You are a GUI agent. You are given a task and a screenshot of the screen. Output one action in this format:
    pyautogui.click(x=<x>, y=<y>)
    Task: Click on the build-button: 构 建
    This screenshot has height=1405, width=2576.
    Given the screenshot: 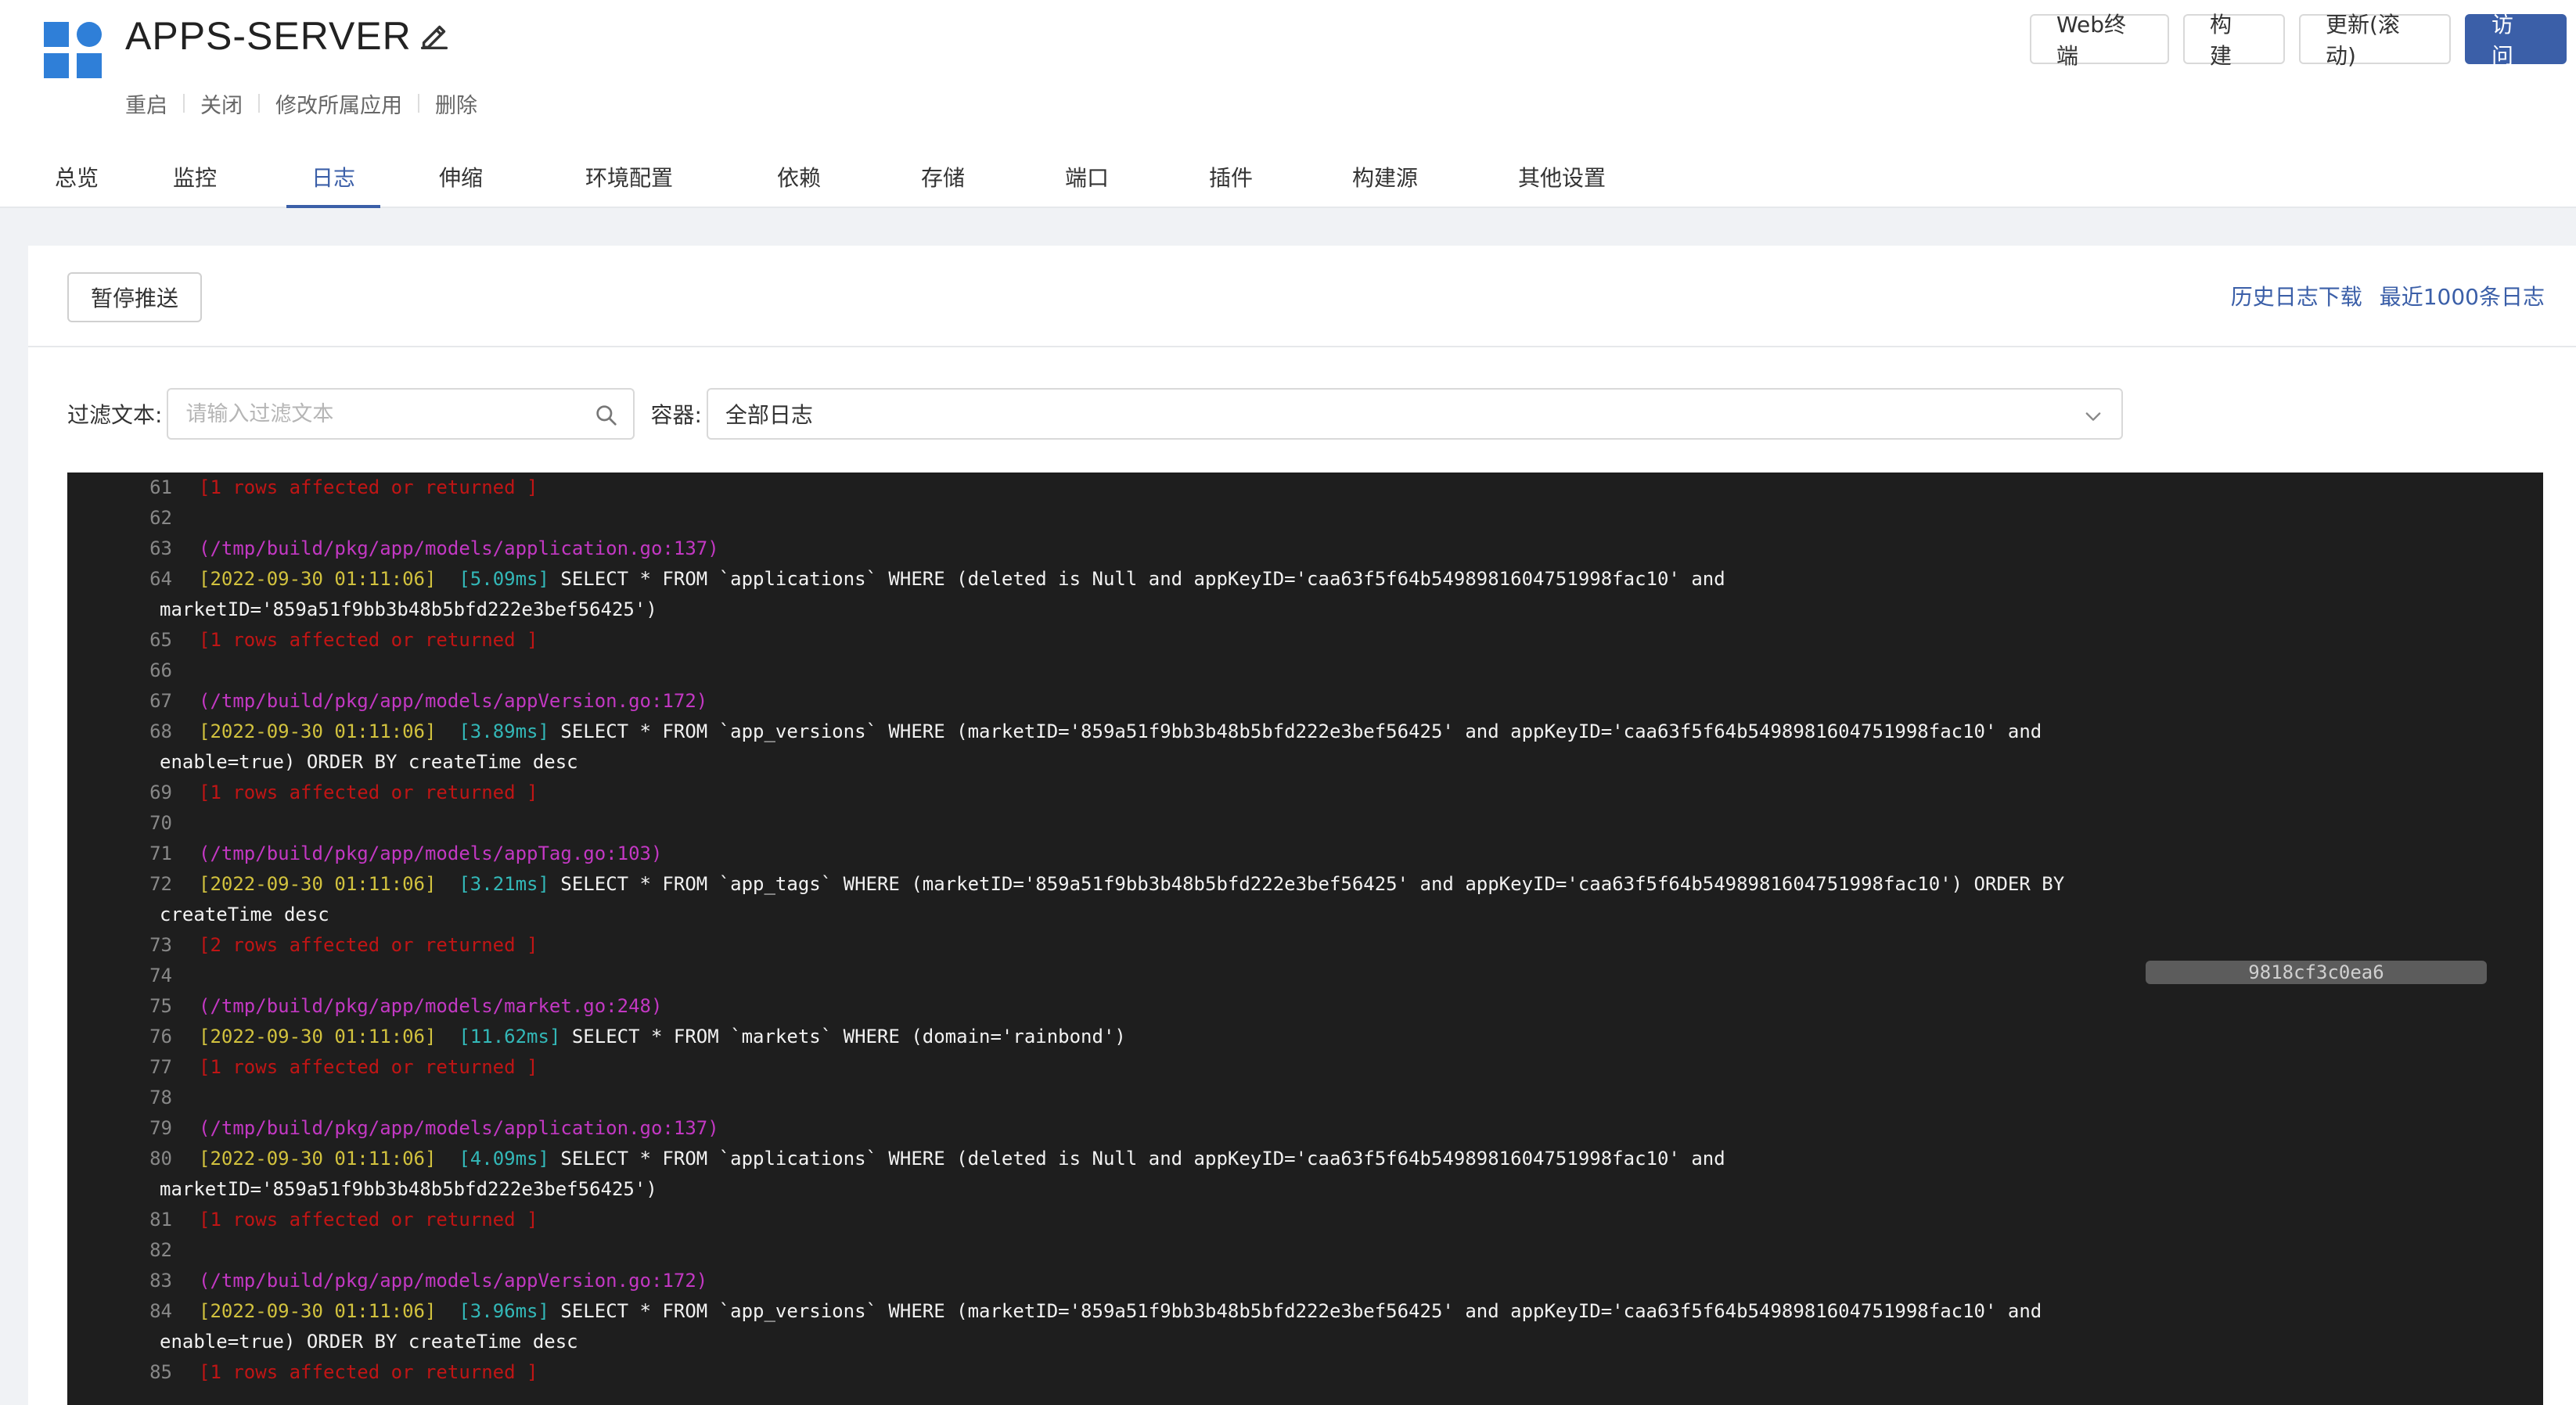 What is the action you would take?
    pyautogui.click(x=2234, y=40)
    